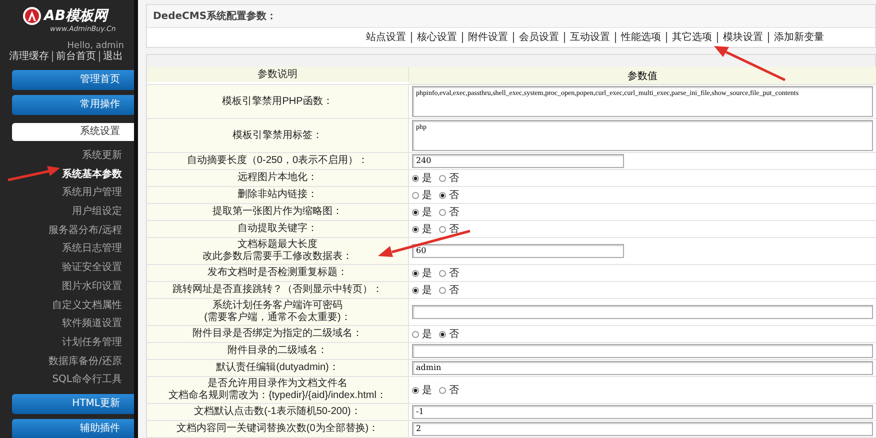  What do you see at coordinates (589, 37) in the screenshot?
I see `settings-tab: 互动设置` at bounding box center [589, 37].